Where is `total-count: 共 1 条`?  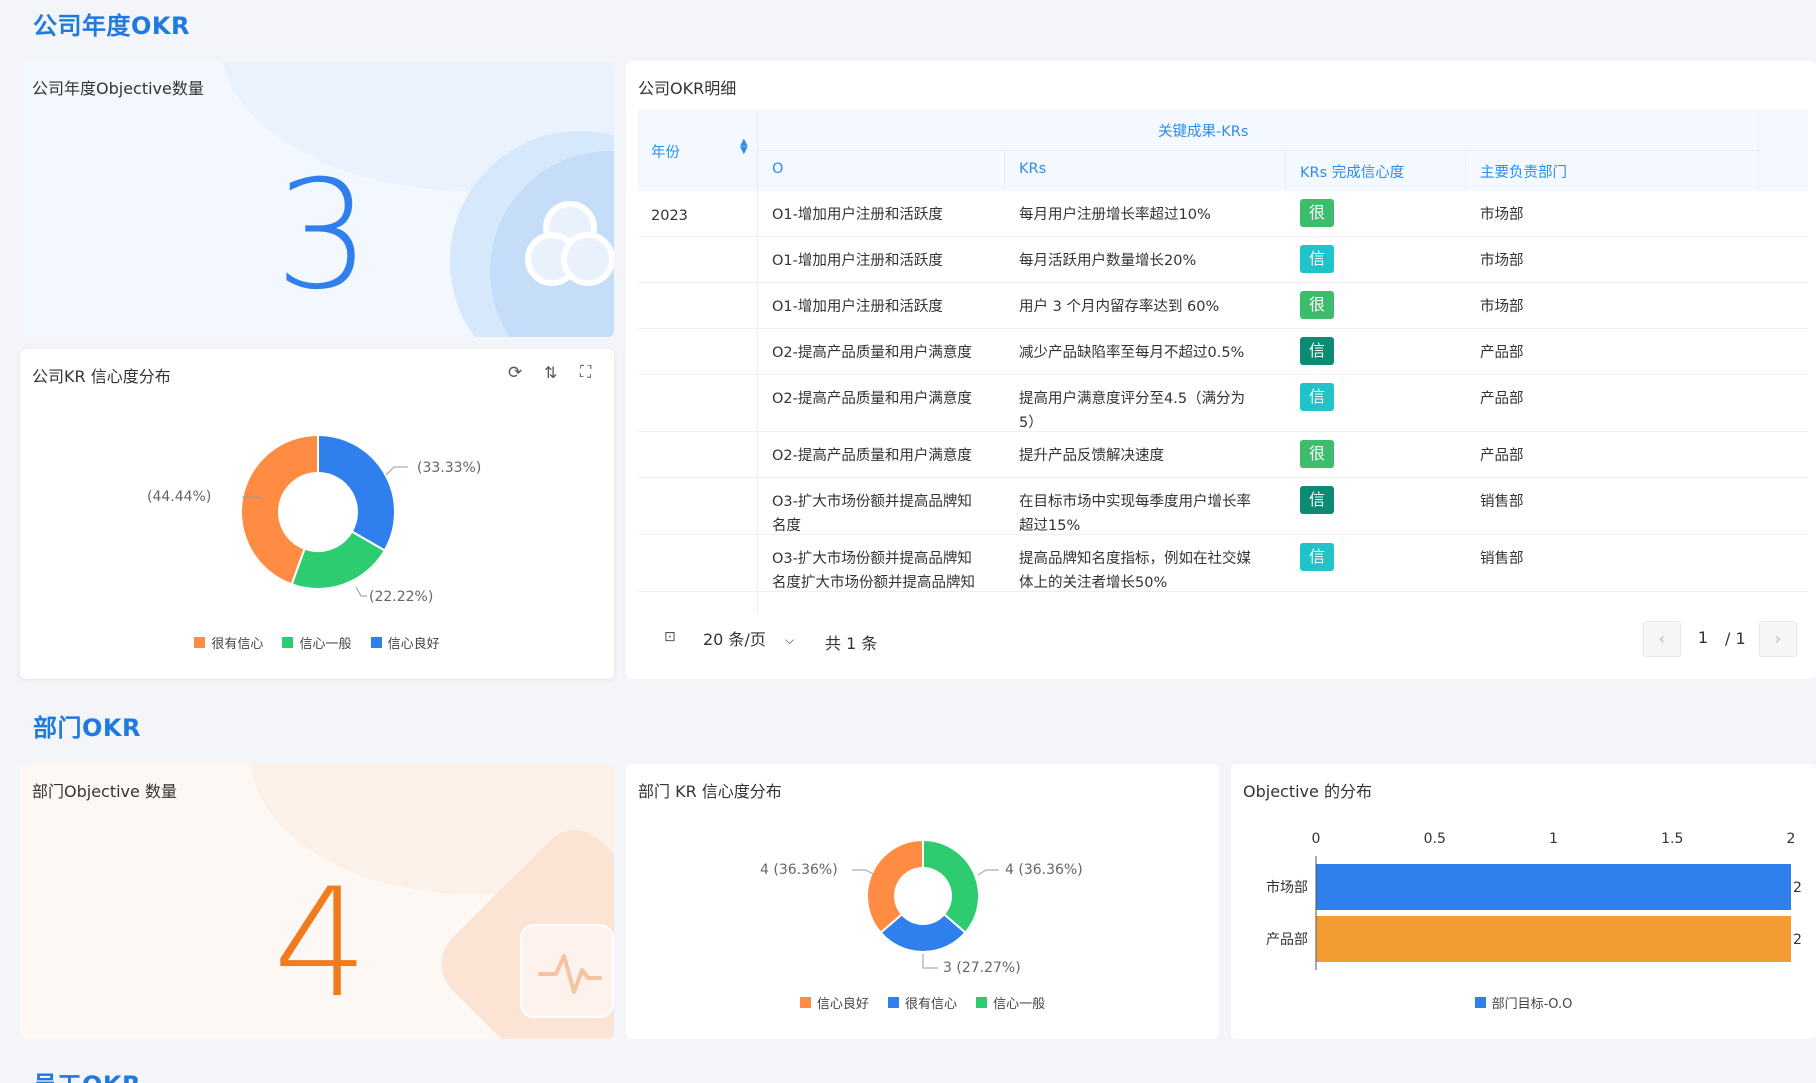 total-count: 共 1 条 is located at coordinates (851, 643).